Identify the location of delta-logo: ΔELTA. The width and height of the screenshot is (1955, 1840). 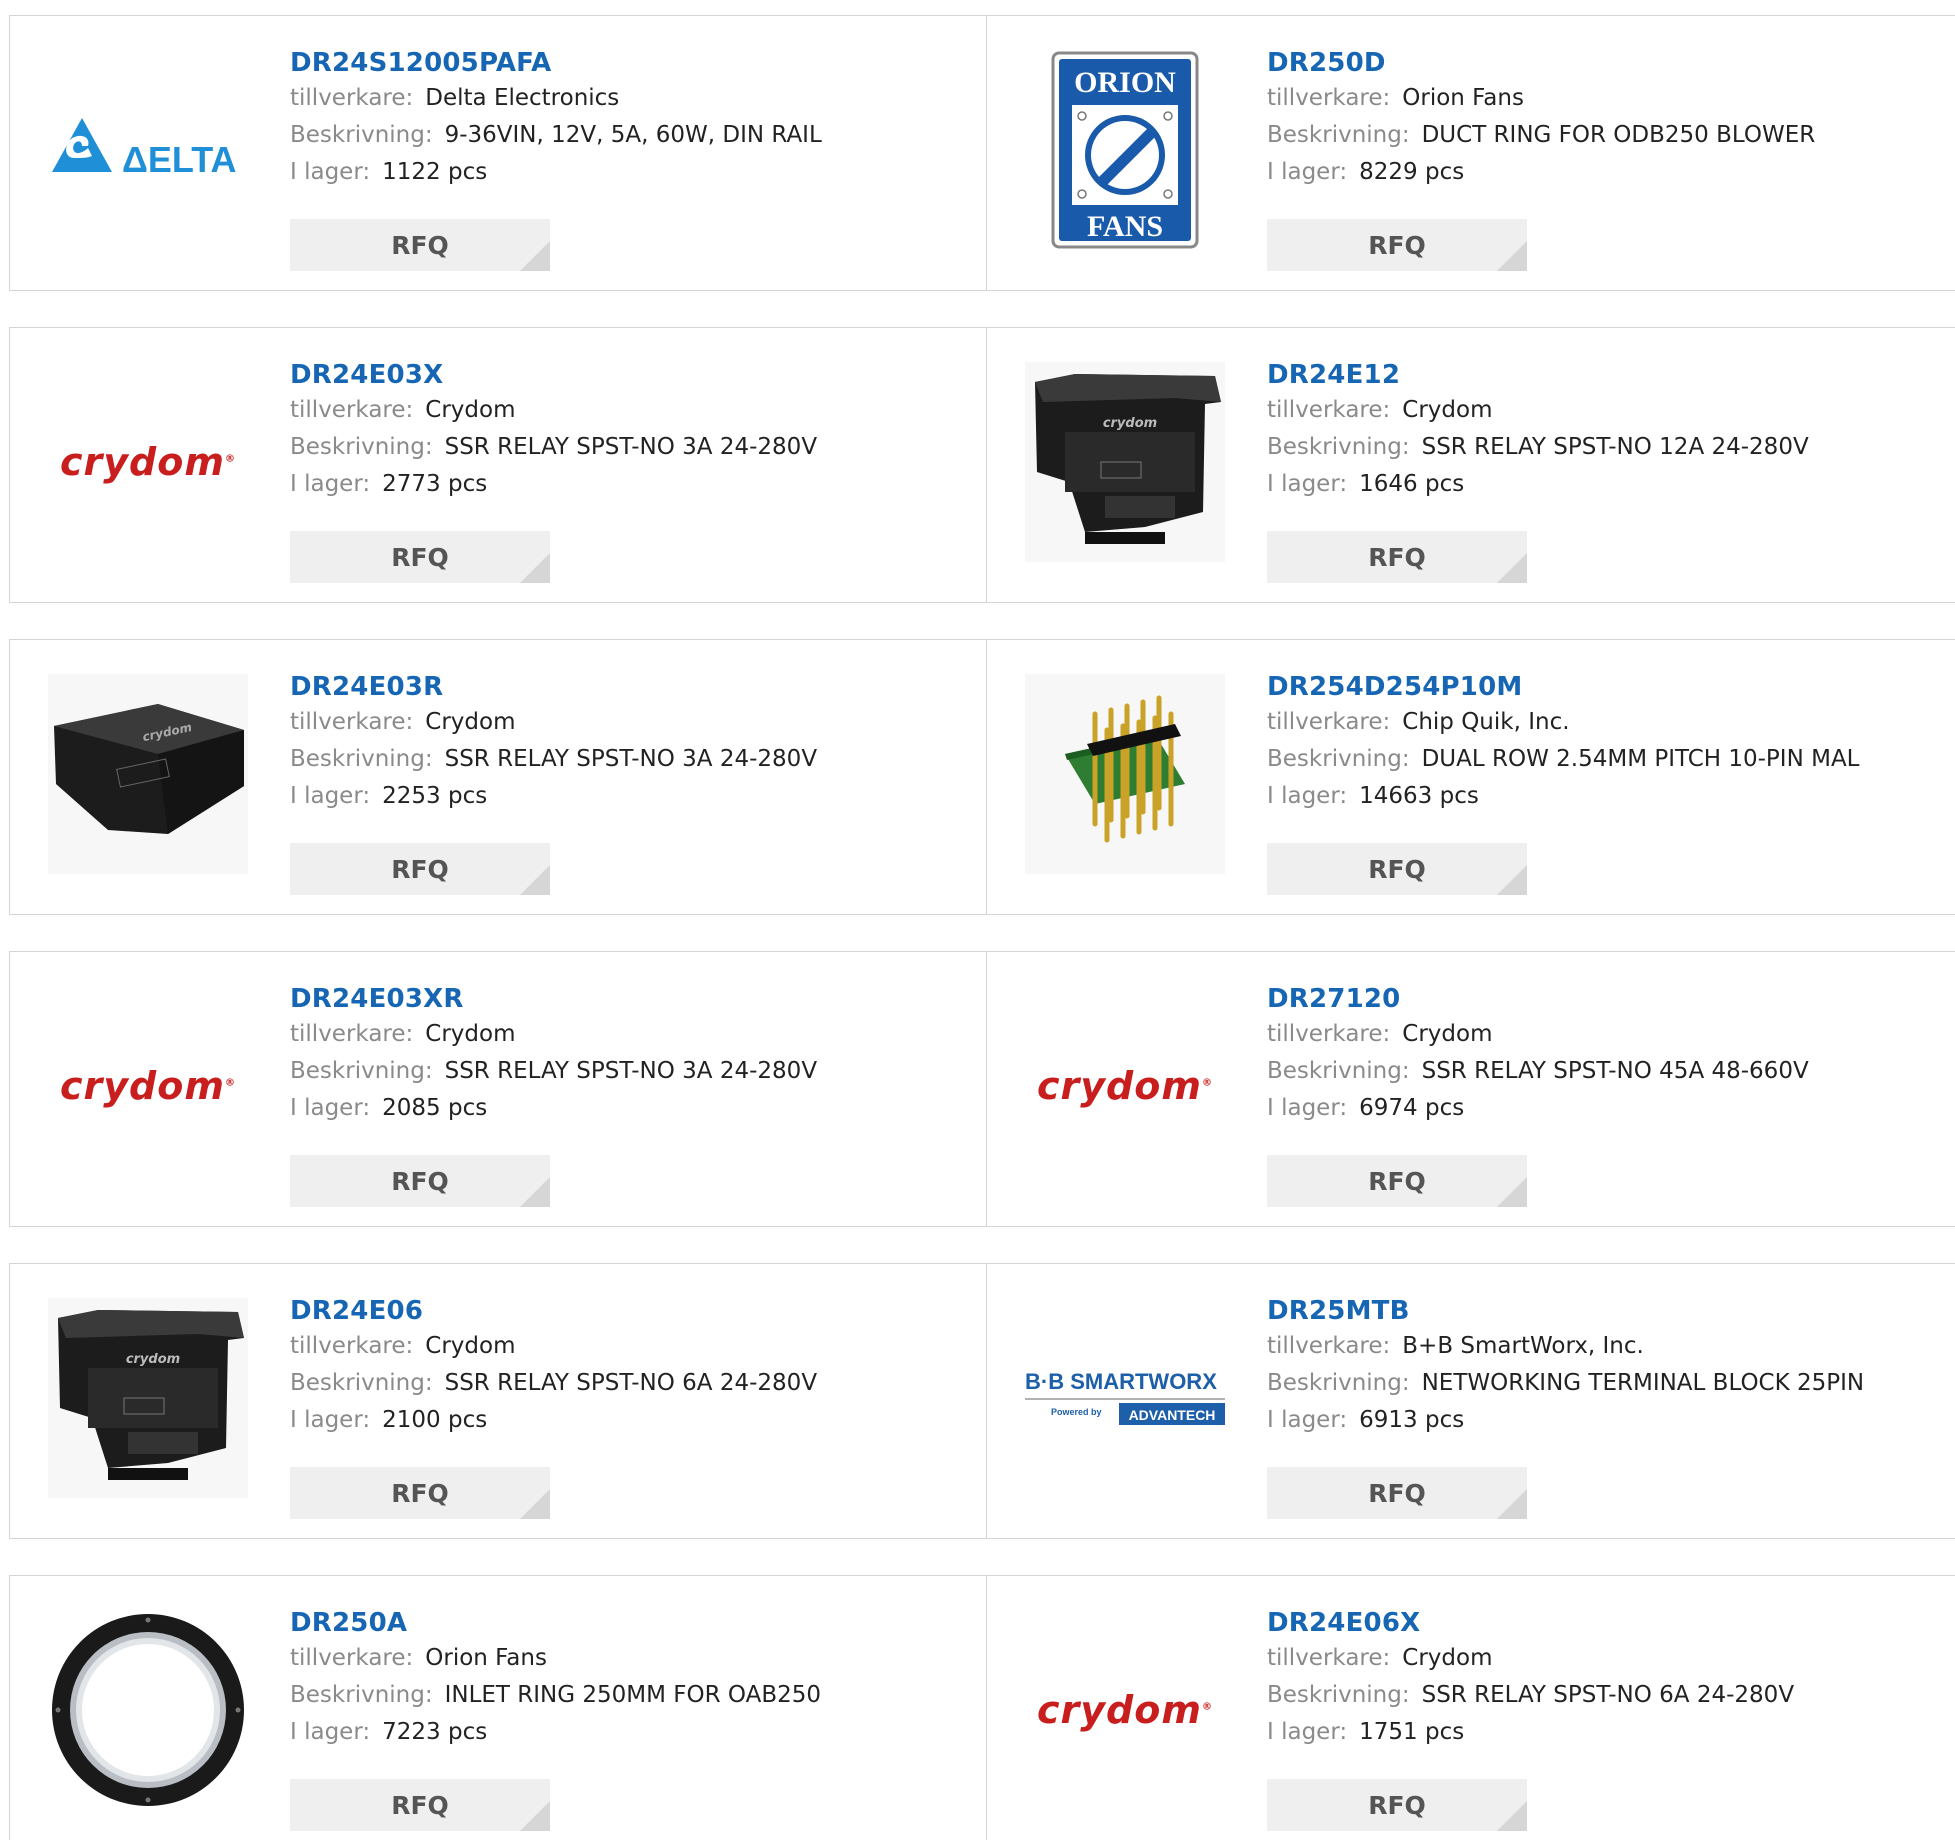
(148, 150).